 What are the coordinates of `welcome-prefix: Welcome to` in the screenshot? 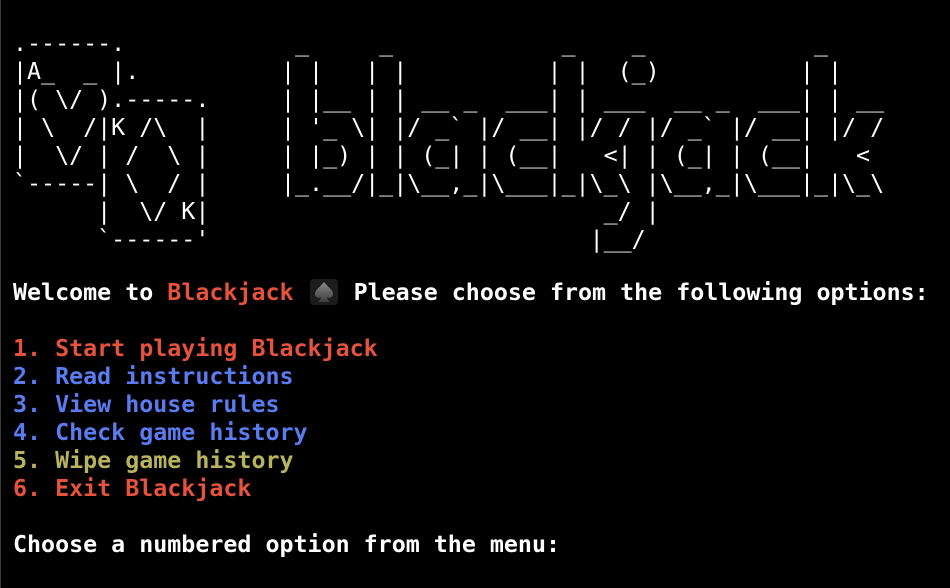 It's located at (90, 292).